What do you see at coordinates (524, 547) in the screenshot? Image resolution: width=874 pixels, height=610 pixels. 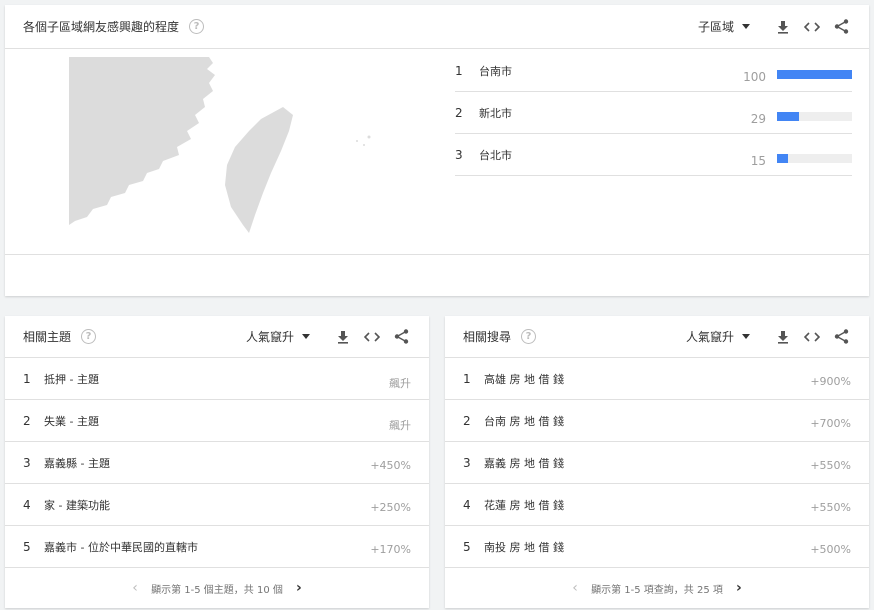 I see `list-label: 南投 房 地 借 錢` at bounding box center [524, 547].